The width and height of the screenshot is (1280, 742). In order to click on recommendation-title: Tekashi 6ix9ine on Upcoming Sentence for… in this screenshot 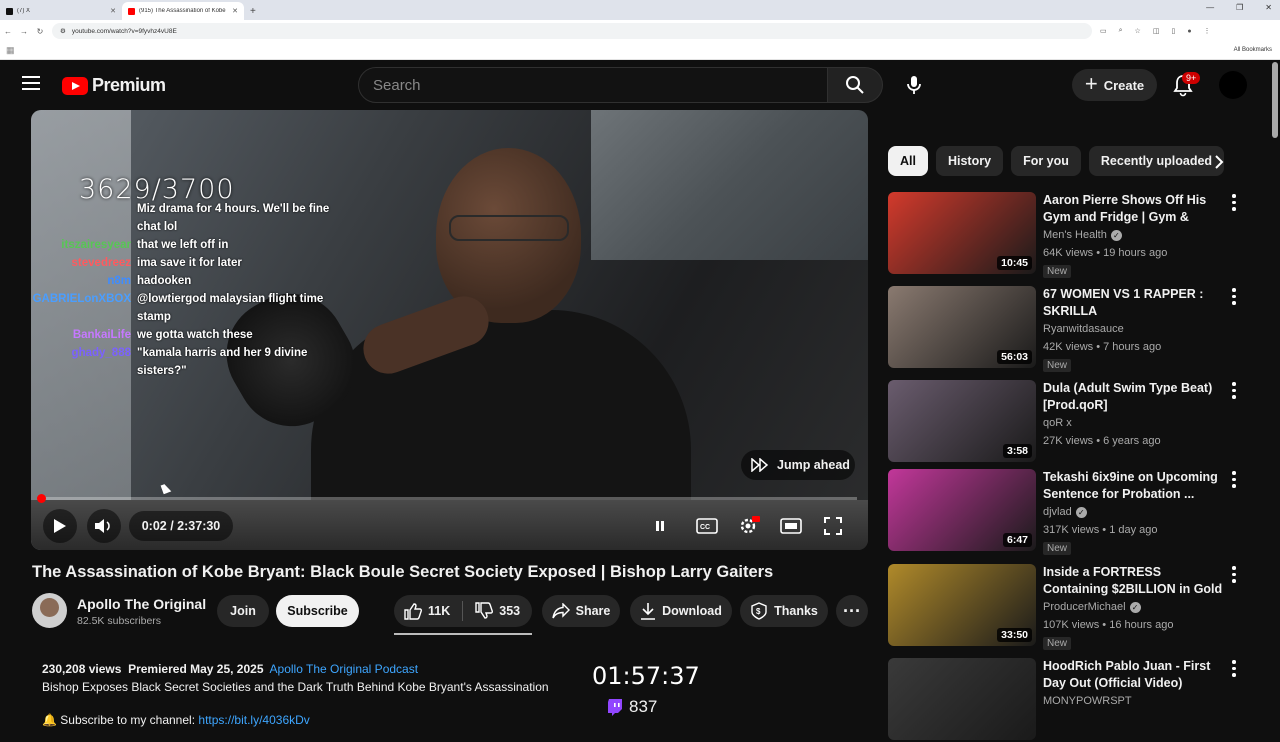, I will do `click(1133, 486)`.